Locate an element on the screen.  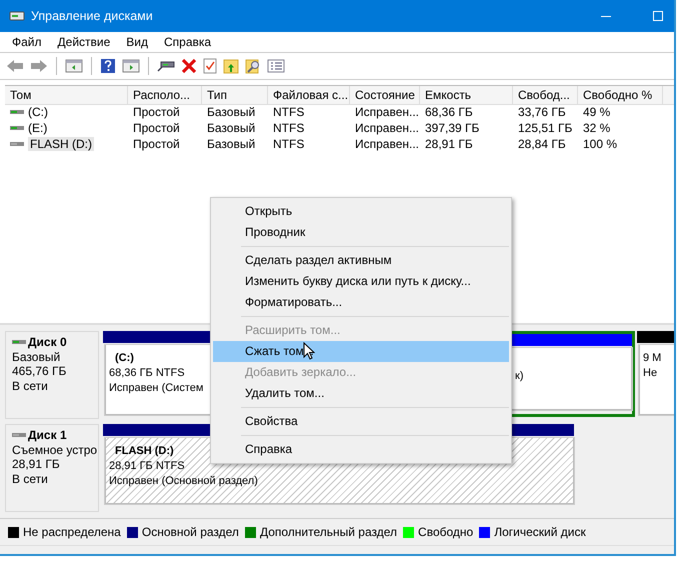
maximize-icon is located at coordinates (658, 16).